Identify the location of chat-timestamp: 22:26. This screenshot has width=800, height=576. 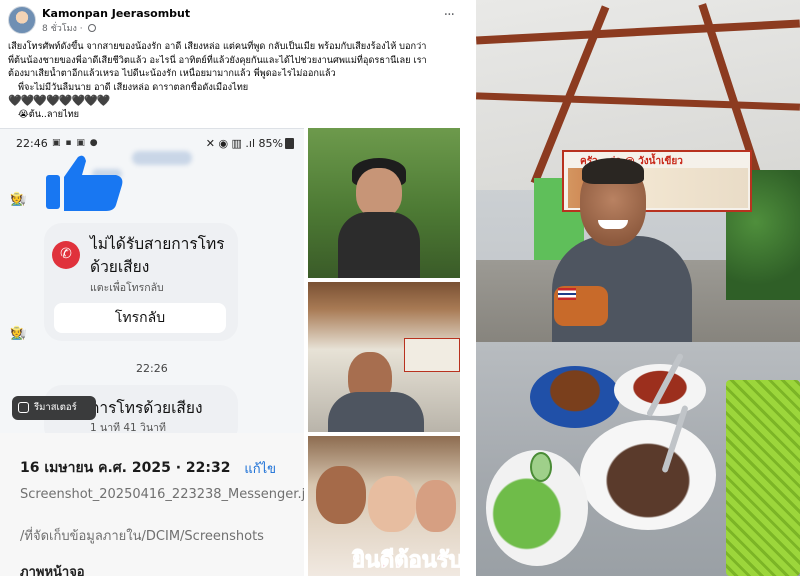
(152, 368).